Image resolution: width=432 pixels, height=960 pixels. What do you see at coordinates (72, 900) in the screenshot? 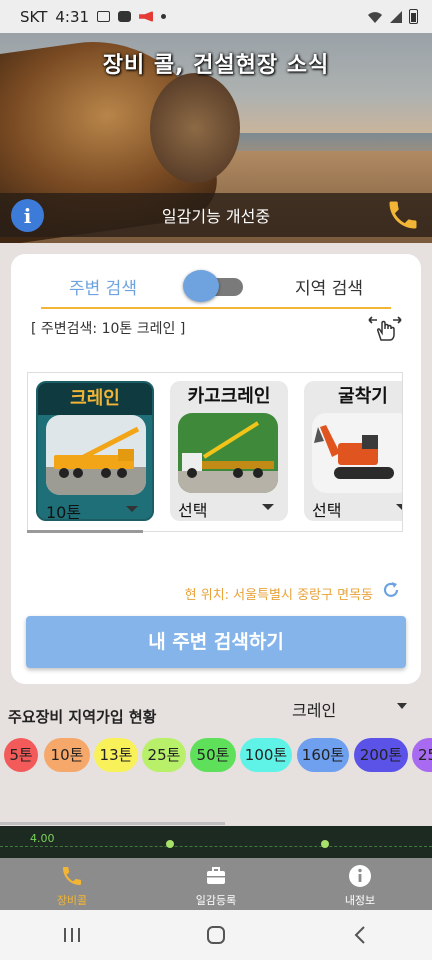
I see `nav-label: 장비콜` at bounding box center [72, 900].